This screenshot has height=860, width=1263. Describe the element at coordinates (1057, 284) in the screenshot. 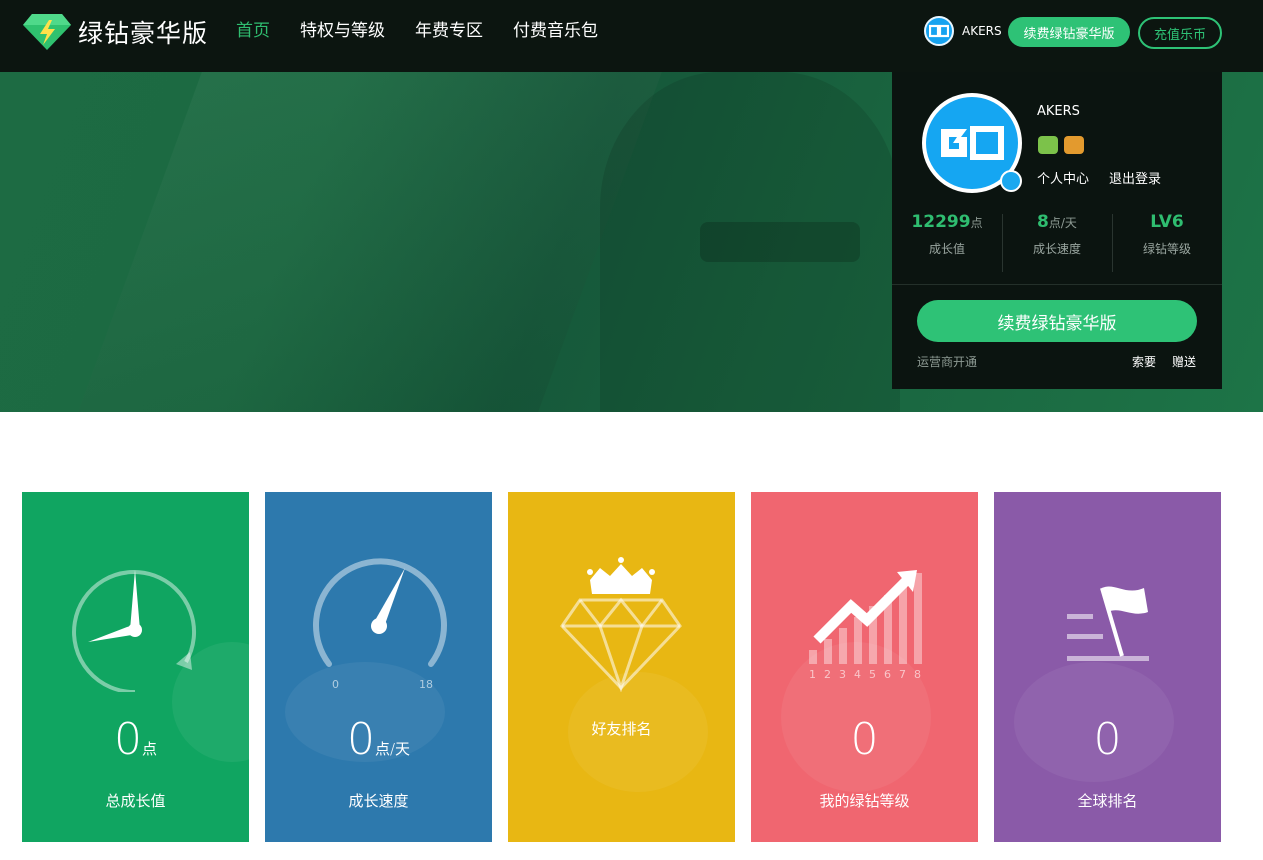

I see `divider` at that location.